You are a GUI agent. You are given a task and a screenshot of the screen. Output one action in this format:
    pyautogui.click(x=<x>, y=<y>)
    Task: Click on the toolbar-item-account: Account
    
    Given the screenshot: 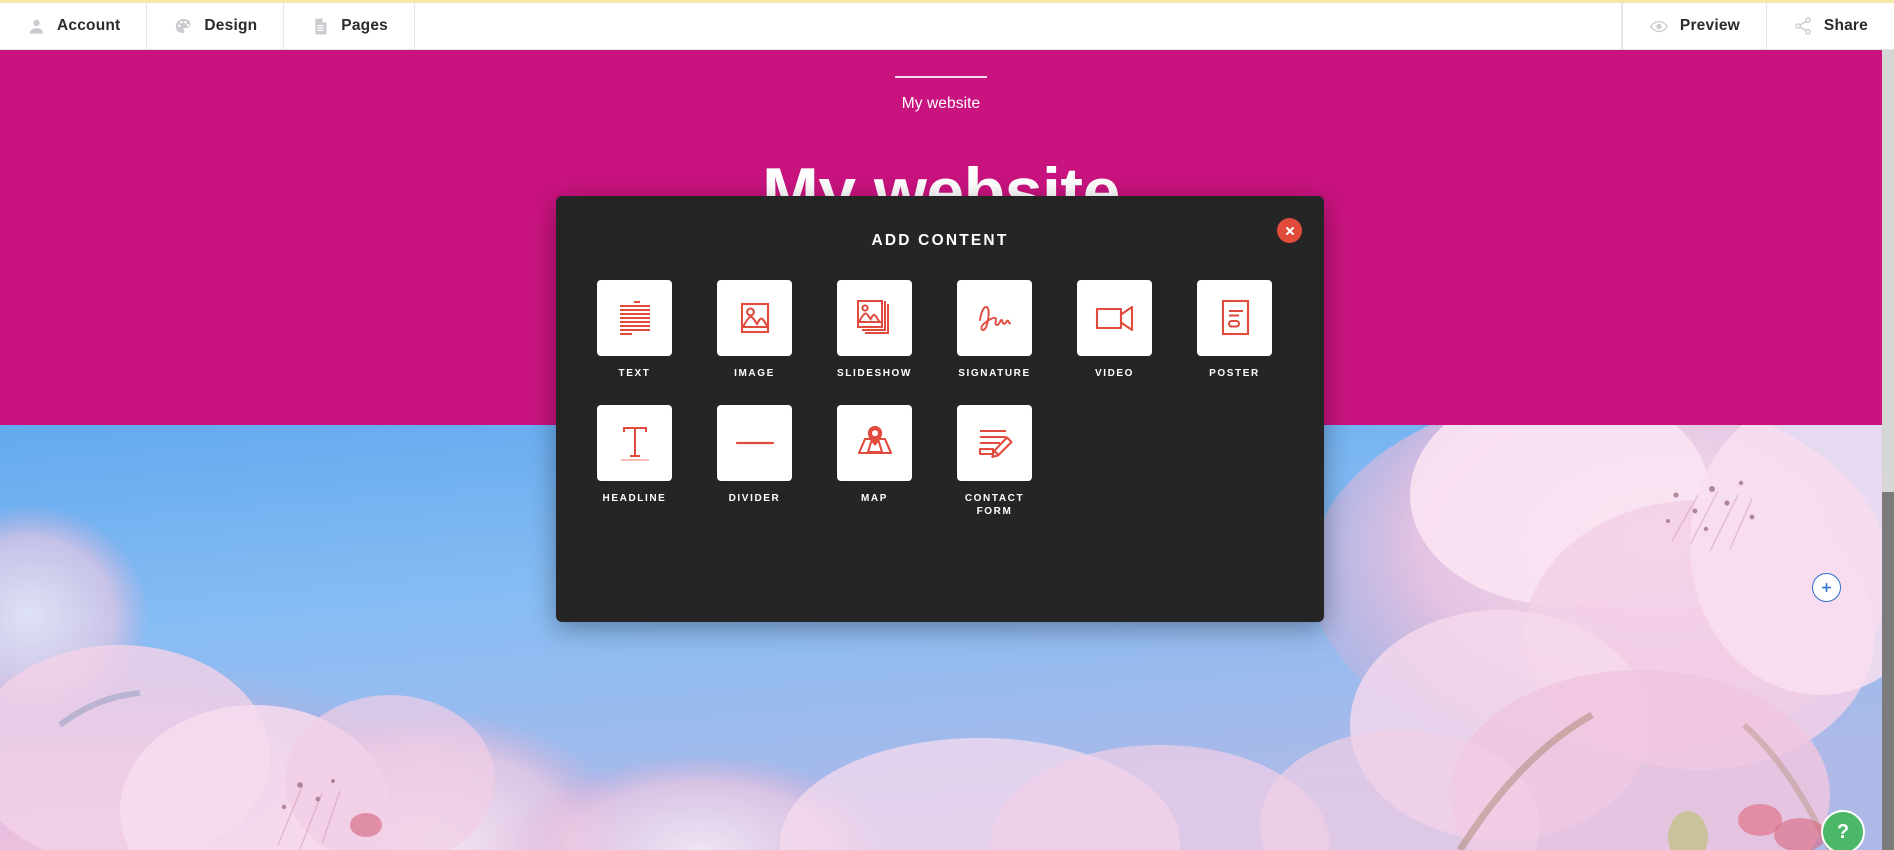 What is the action you would take?
    pyautogui.click(x=74, y=26)
    